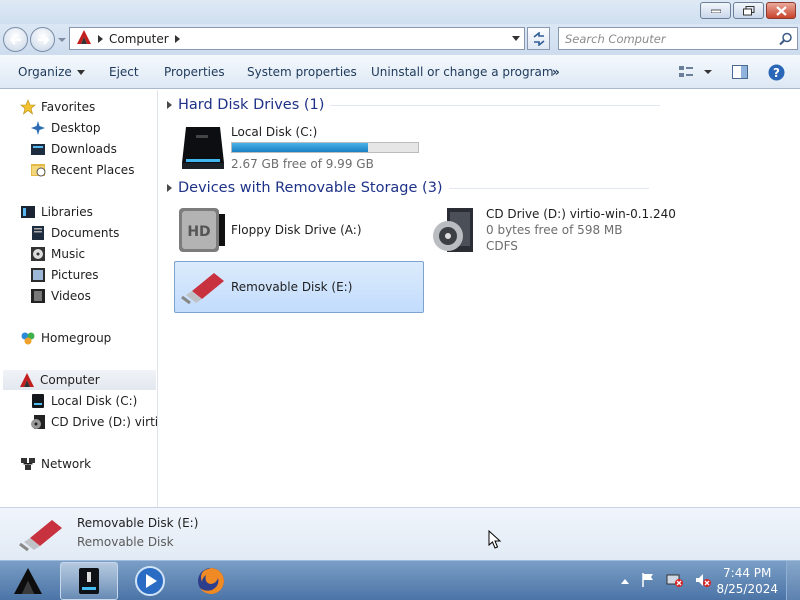 The width and height of the screenshot is (800, 600). I want to click on organize-chevron-icon, so click(80, 72).